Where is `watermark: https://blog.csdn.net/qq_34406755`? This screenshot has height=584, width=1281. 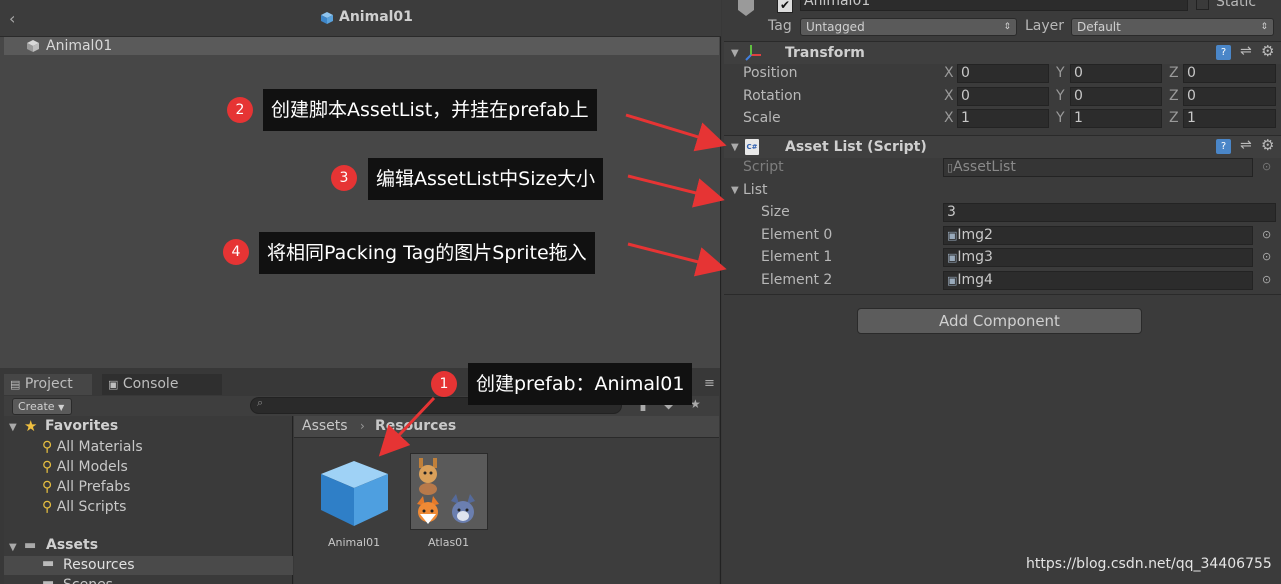
watermark: https://blog.csdn.net/qq_34406755 is located at coordinates (1149, 564).